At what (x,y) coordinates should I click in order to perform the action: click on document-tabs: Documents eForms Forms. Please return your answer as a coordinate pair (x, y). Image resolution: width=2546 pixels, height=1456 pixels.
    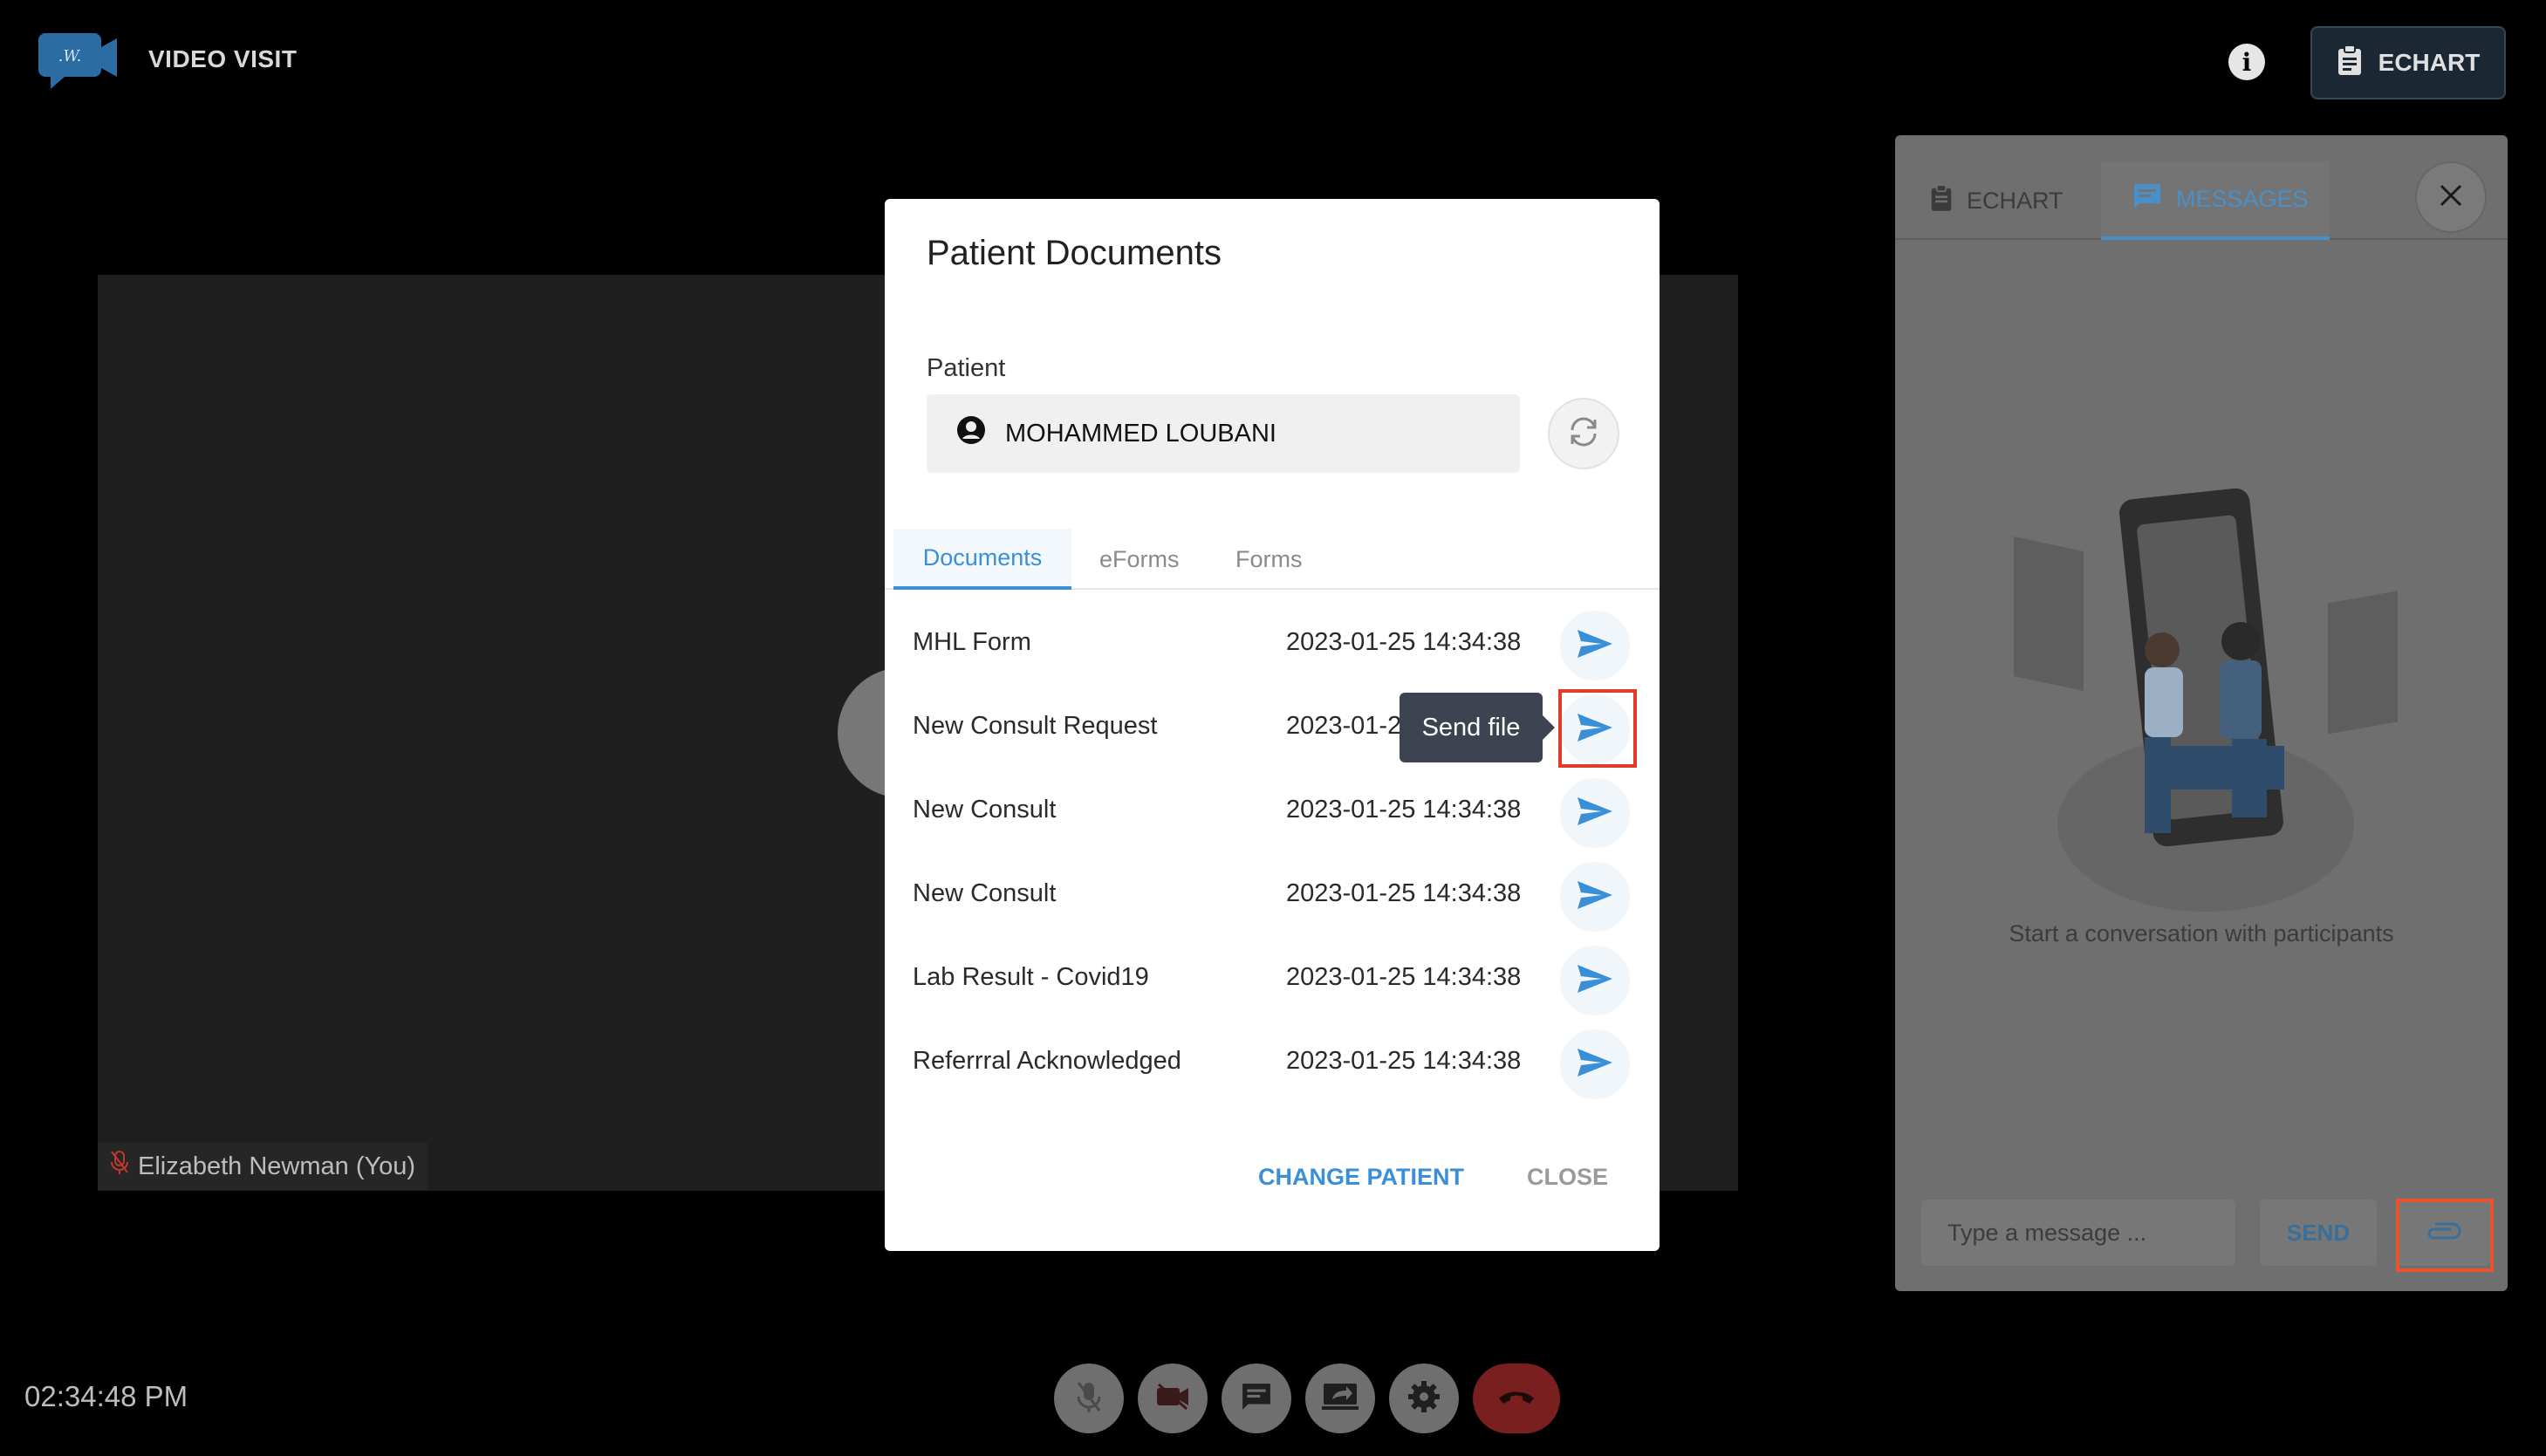
    Looking at the image, I should click on (1272, 559).